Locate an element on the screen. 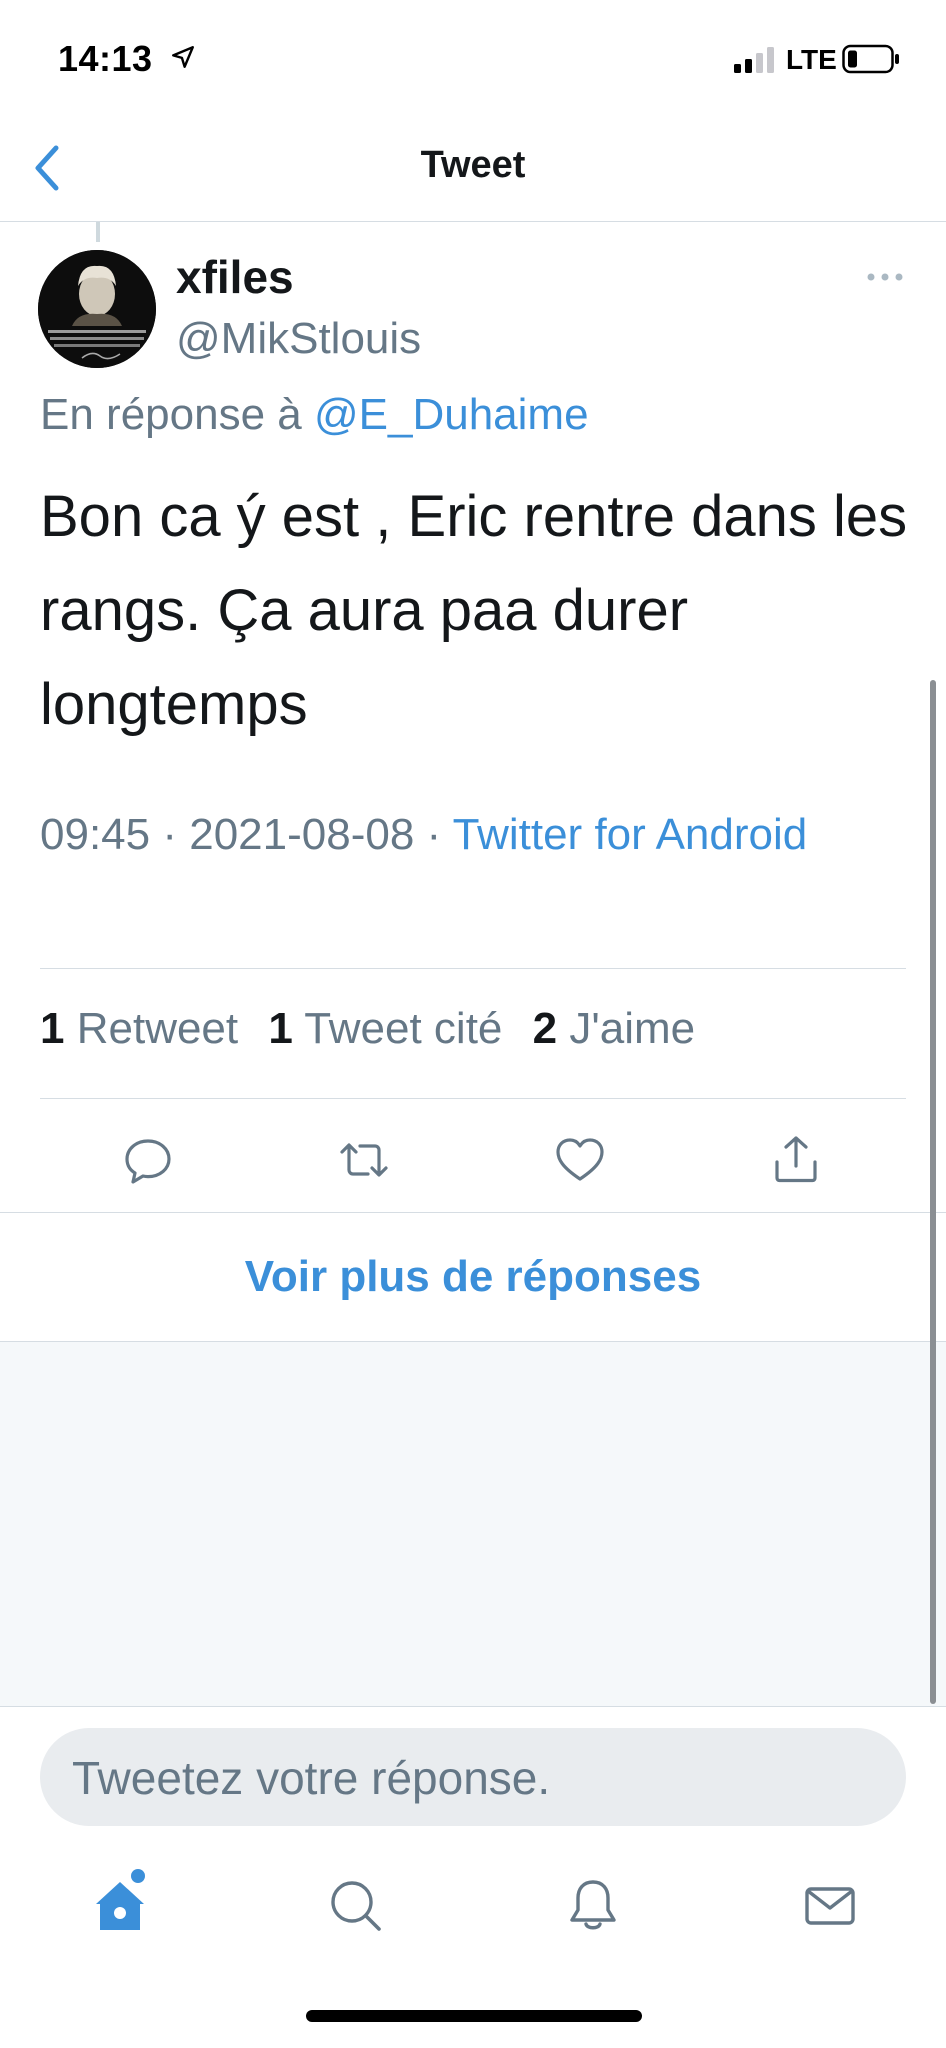 The image size is (946, 2048). tweet-time: 09:45 is located at coordinates (95, 834).